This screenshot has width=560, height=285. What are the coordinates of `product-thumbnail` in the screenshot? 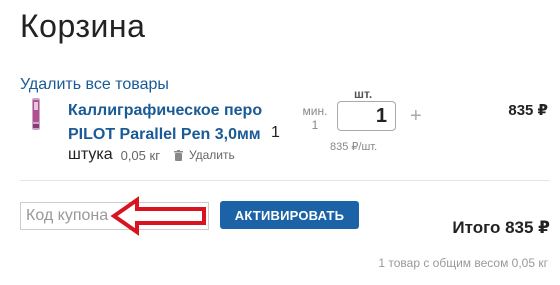 It's located at (36, 114).